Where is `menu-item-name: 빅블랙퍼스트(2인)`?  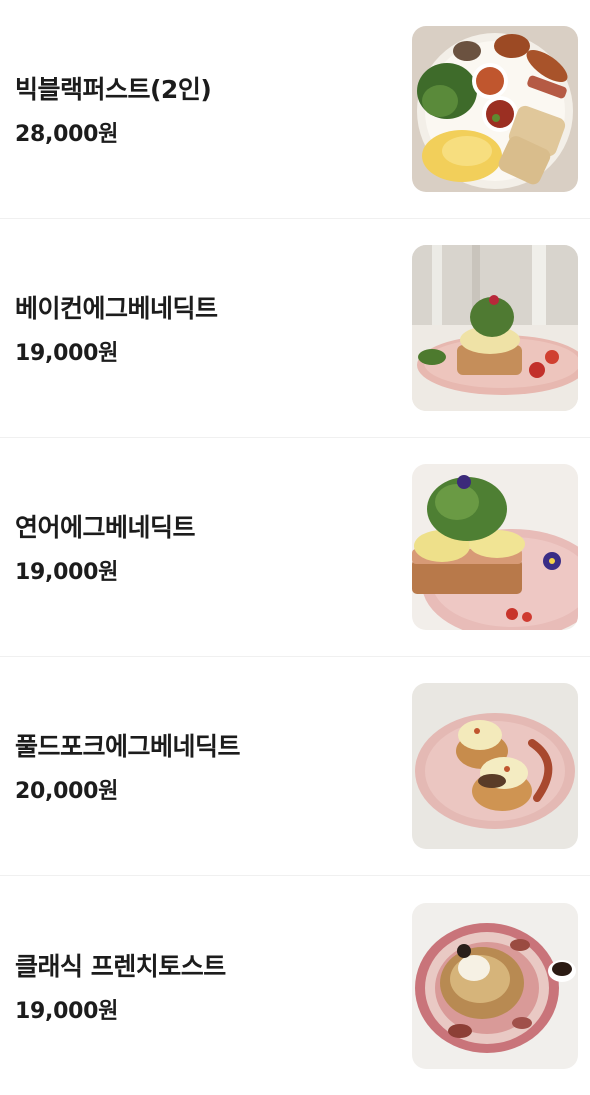 menu-item-name: 빅블랙퍼스트(2인) is located at coordinates (113, 89).